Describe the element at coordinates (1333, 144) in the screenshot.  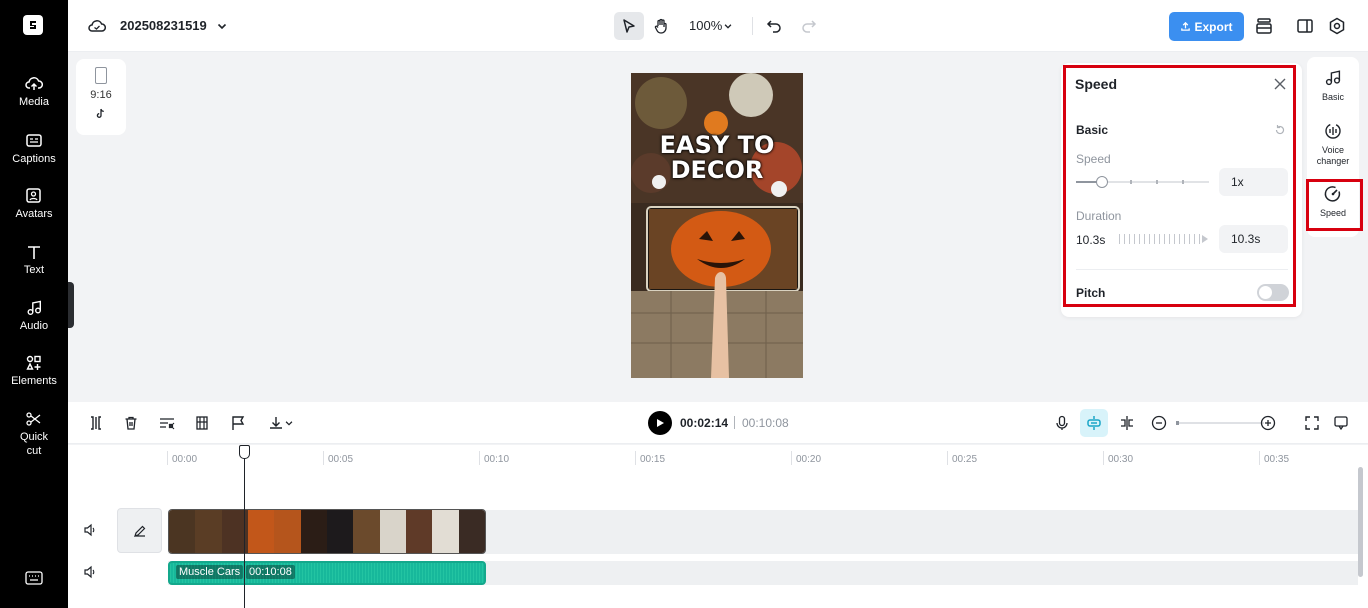
I see `tab-voice-changer: Voice changer` at that location.